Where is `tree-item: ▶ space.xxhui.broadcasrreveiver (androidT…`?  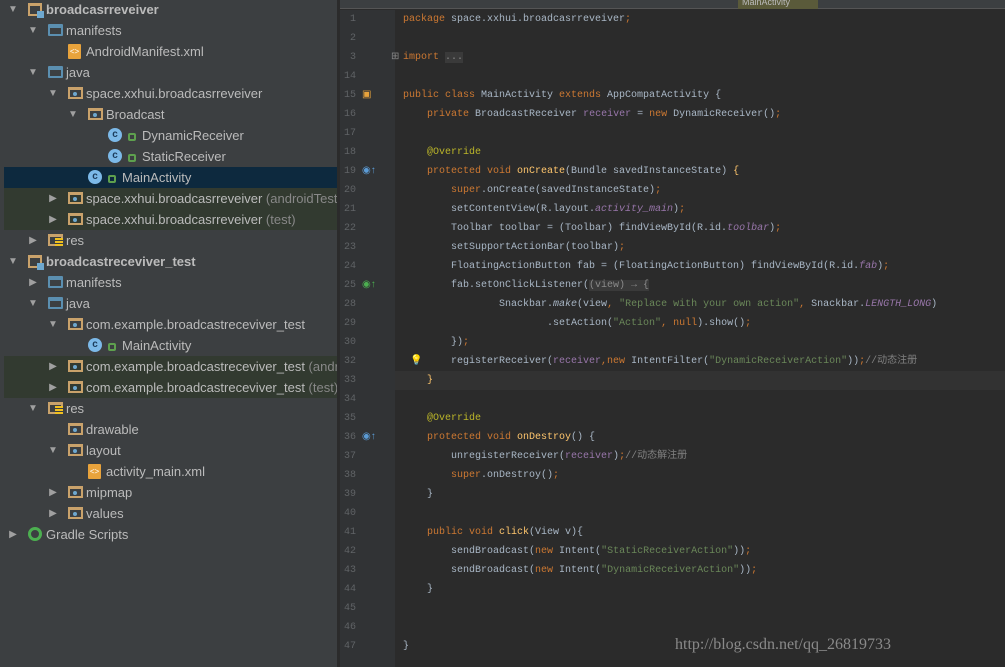
tree-item: ▶ space.xxhui.broadcasrreveiver (androidT… is located at coordinates (170, 198).